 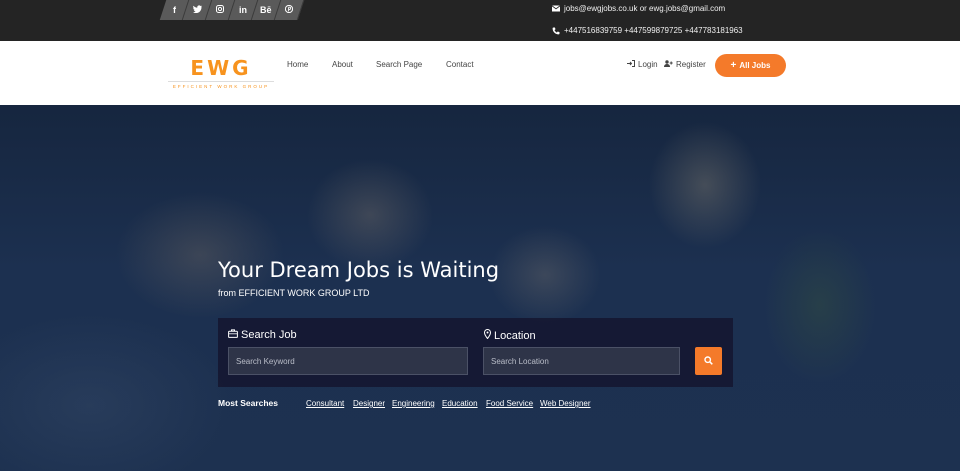 I want to click on register-label: Register, so click(x=691, y=64).